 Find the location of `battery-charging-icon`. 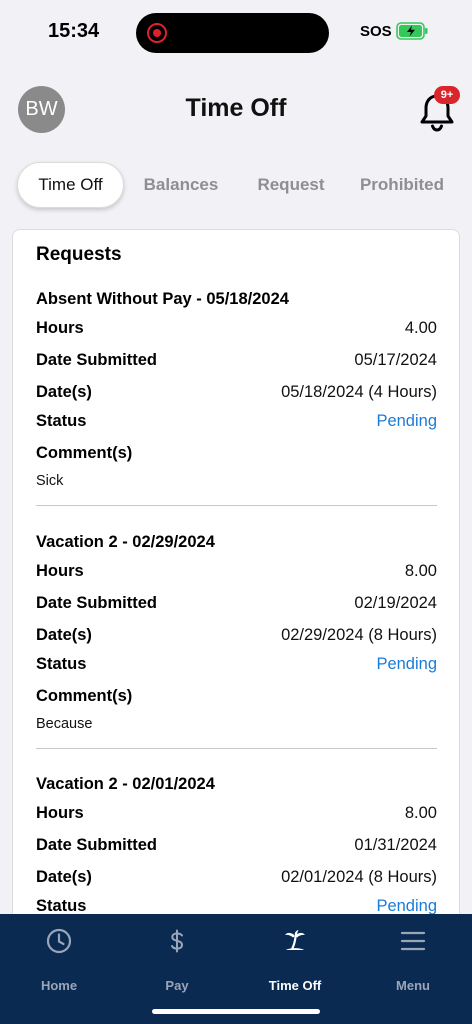

battery-charging-icon is located at coordinates (412, 31).